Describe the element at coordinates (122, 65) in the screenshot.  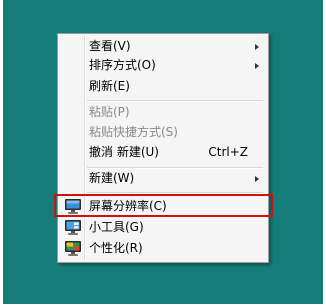
I see `menu-item-label: 排序方式(O)` at that location.